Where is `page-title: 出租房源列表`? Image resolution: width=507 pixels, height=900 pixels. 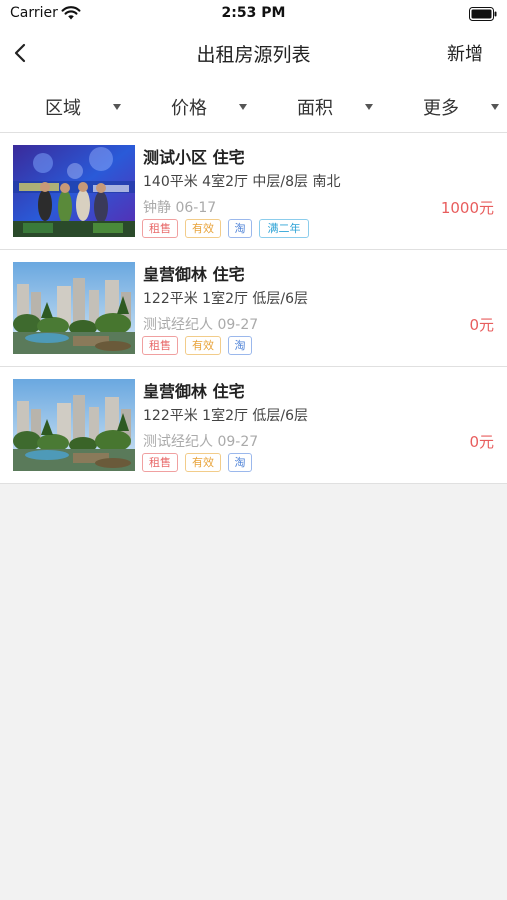 page-title: 出租房源列表 is located at coordinates (253, 55).